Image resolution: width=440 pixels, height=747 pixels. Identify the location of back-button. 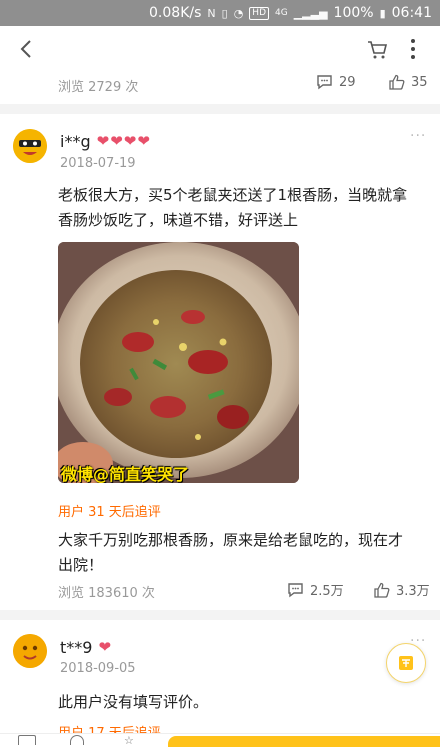
(26, 49).